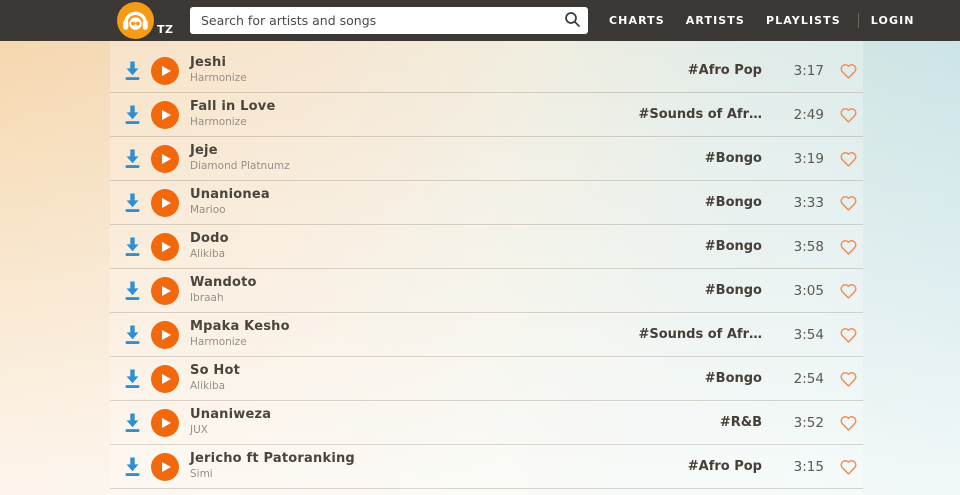  What do you see at coordinates (272, 459) in the screenshot?
I see `song-title: Jericho ft Patoranking` at bounding box center [272, 459].